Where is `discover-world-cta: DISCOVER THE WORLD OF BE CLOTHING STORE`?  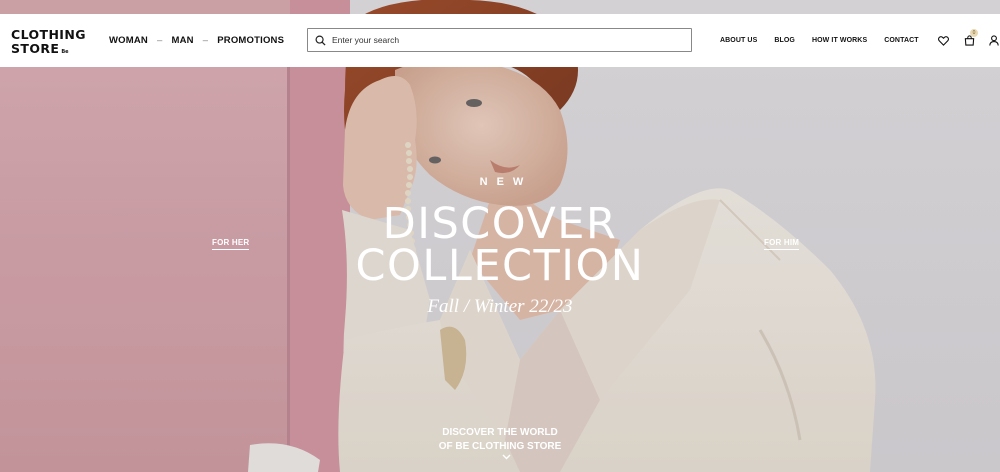 discover-world-cta: DISCOVER THE WORLD OF BE CLOTHING STORE is located at coordinates (500, 440).